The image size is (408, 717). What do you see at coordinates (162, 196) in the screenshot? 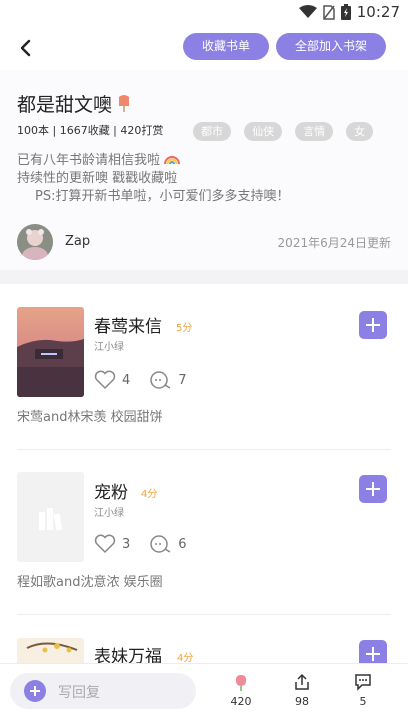
I see `description-line: PS:打算开新书单啦，小可爱们多多支持噢！` at bounding box center [162, 196].